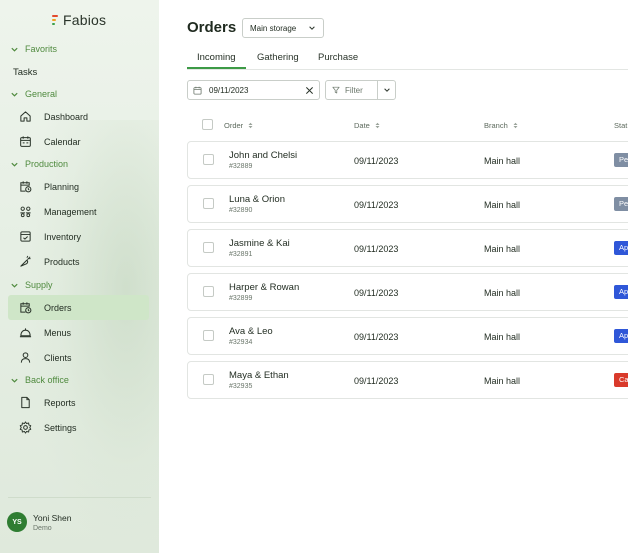 Image resolution: width=628 pixels, height=553 pixels. Describe the element at coordinates (58, 357) in the screenshot. I see `sidebar-item-label: Clients` at that location.